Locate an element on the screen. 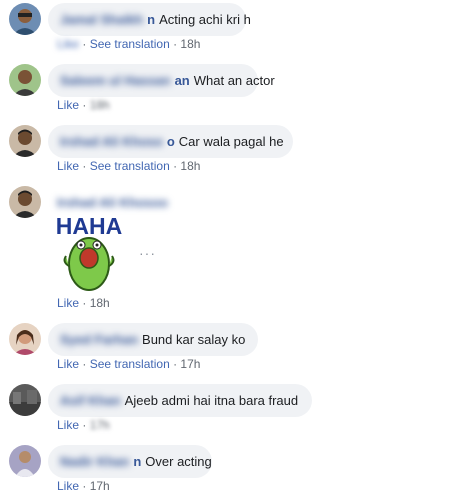  comment-bubble: Saleem ul Hassan an What an actor is located at coordinates (161, 80).